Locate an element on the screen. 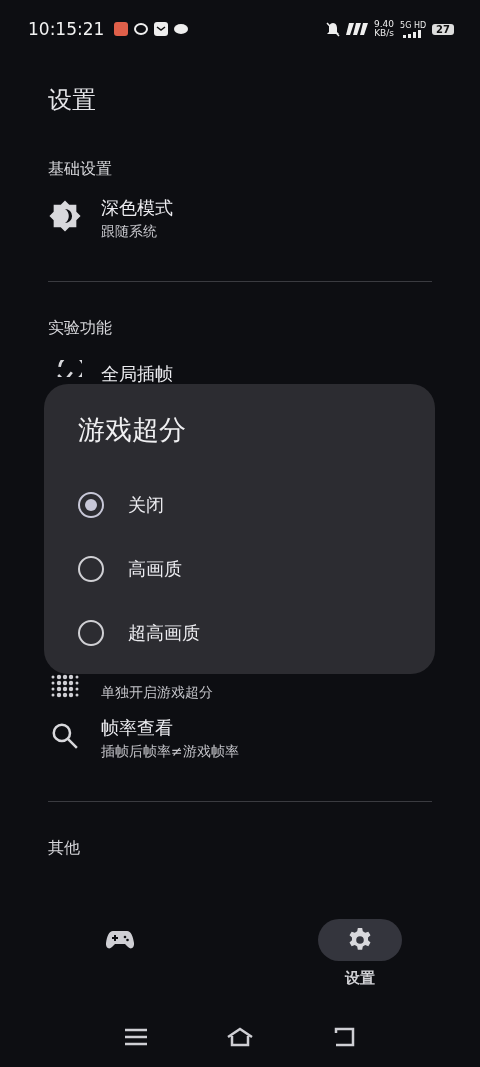 The image size is (480, 1067). dialog-title: 游戏超分 is located at coordinates (132, 430).